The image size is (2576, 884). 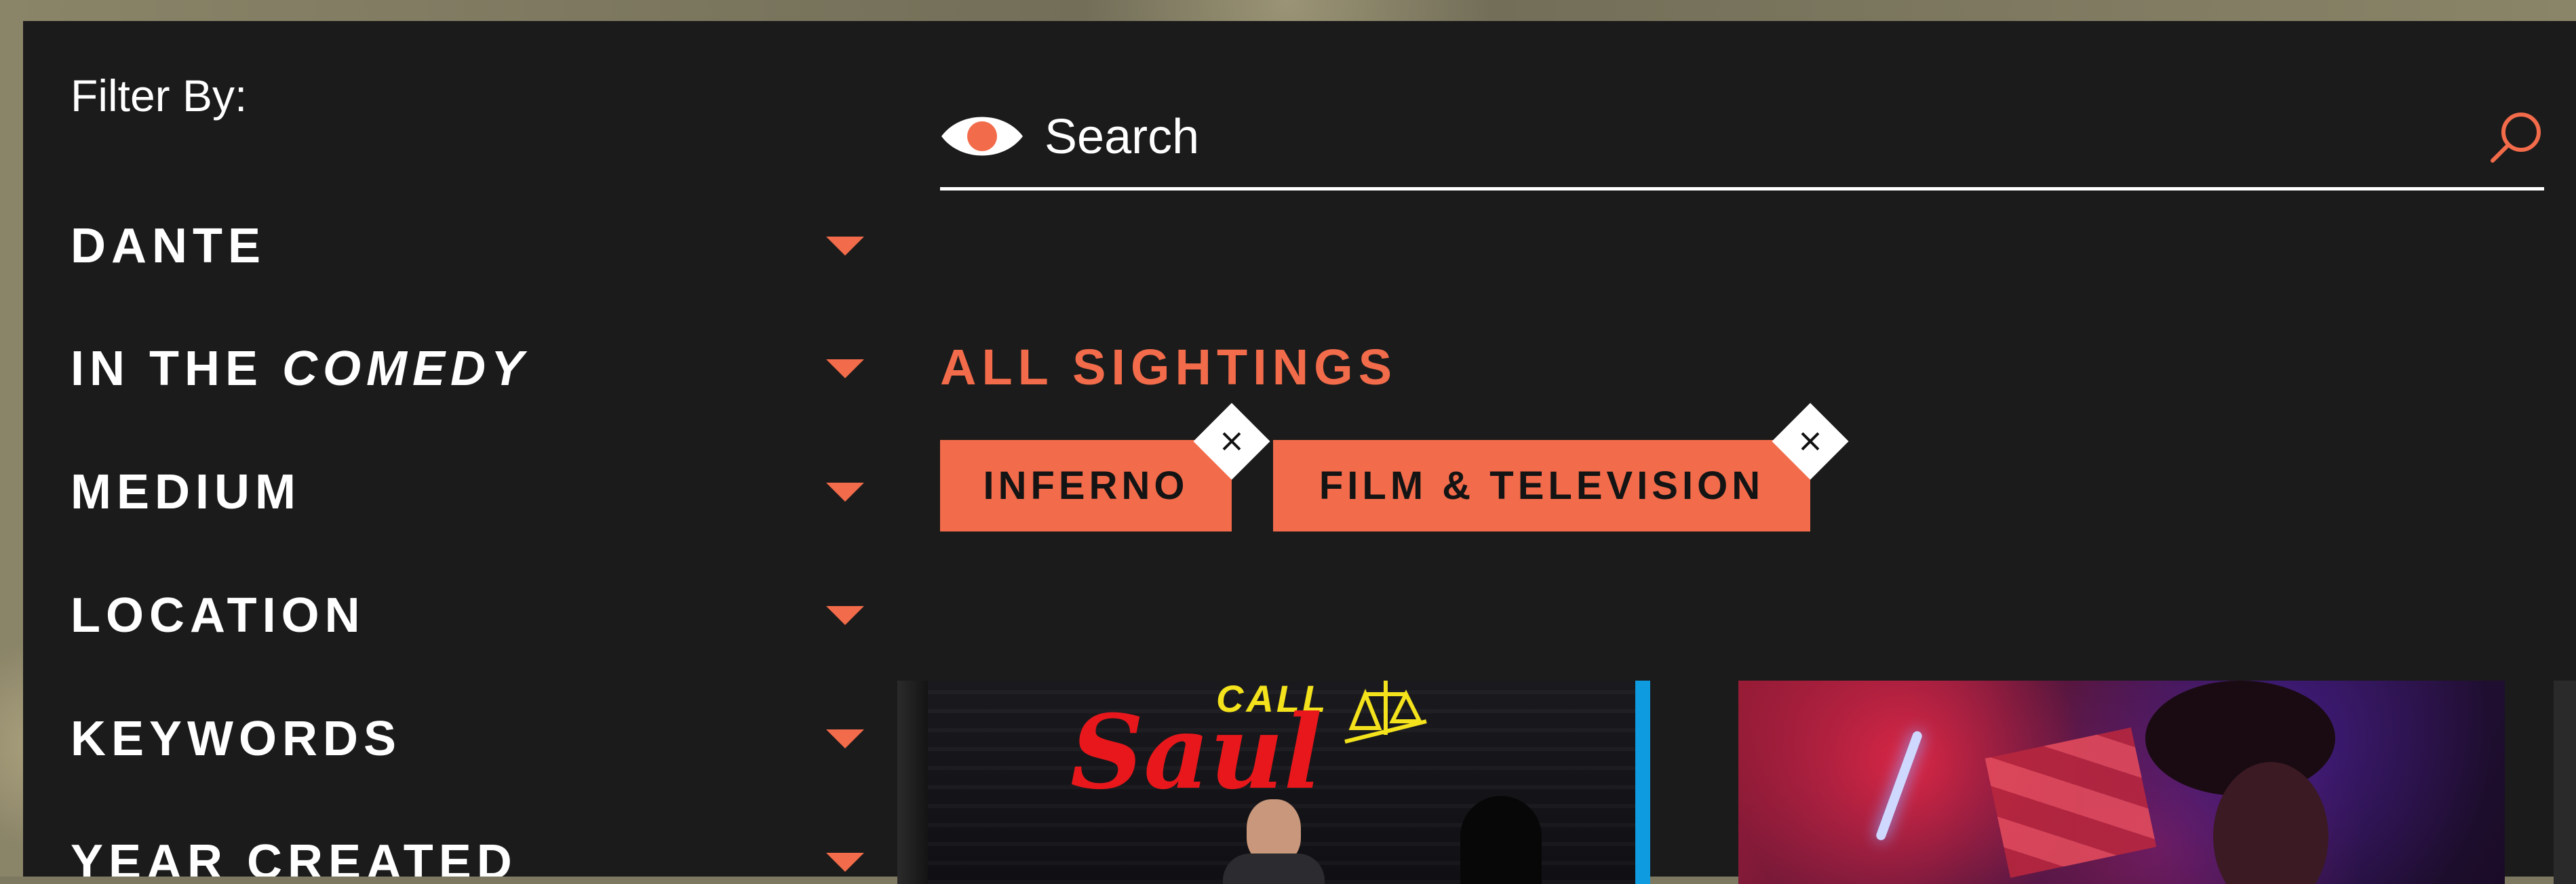 I want to click on filter-keywords-label: KEYWORDS, so click(x=236, y=739).